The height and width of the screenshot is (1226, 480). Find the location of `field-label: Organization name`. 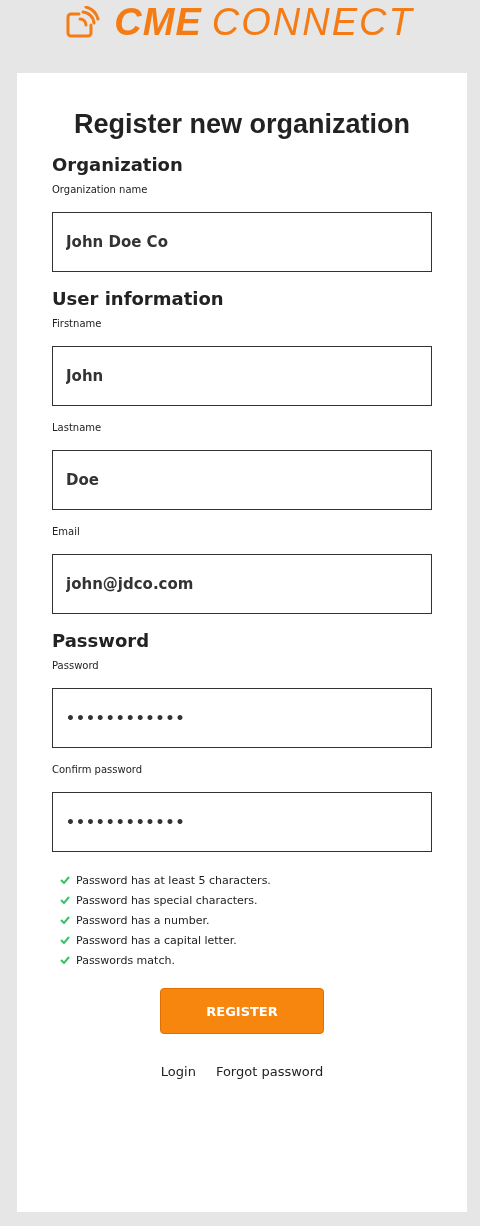

field-label: Organization name is located at coordinates (100, 190).